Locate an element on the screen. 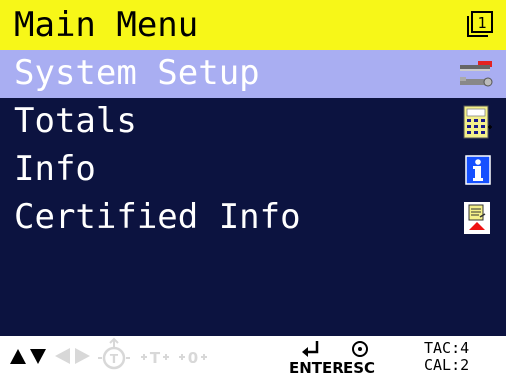 The image size is (506, 379). escape-key: ESC is located at coordinates (360, 357).